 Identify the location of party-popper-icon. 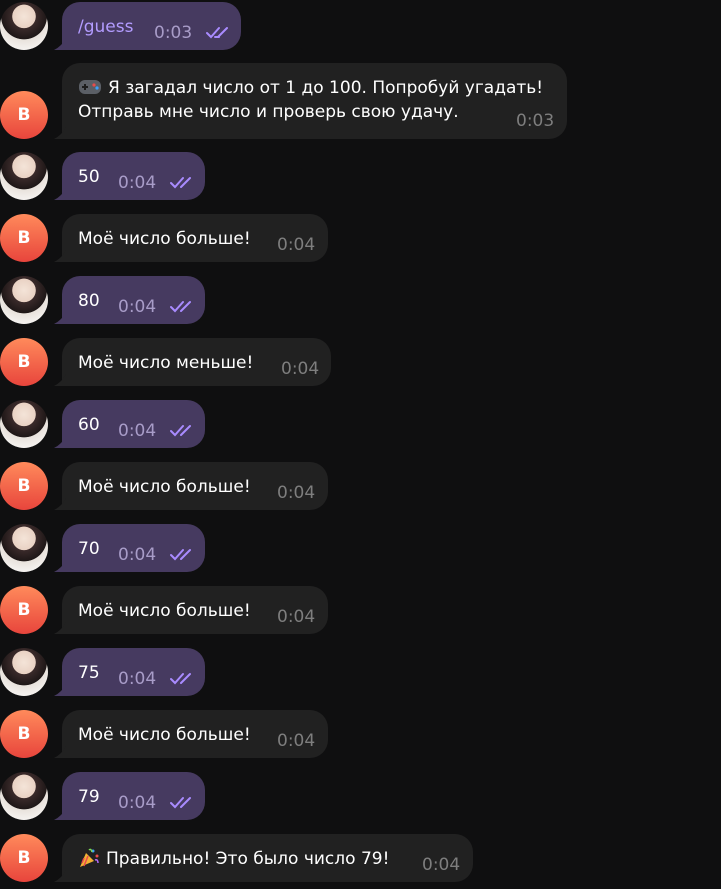
(89, 857).